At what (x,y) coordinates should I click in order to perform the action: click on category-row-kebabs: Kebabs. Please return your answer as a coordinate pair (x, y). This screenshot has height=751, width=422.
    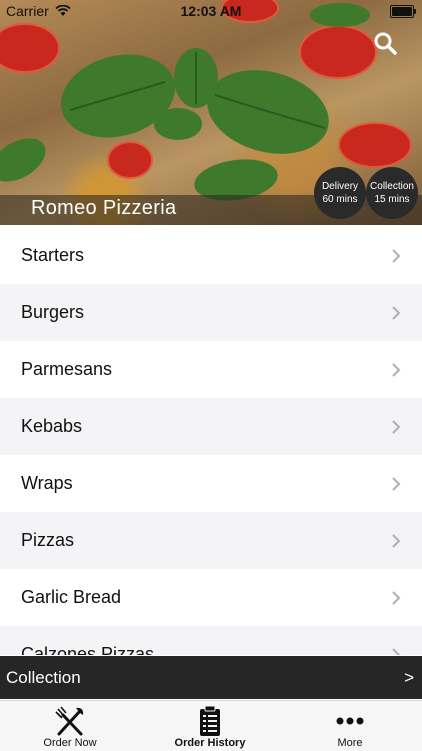
    Looking at the image, I should click on (211, 426).